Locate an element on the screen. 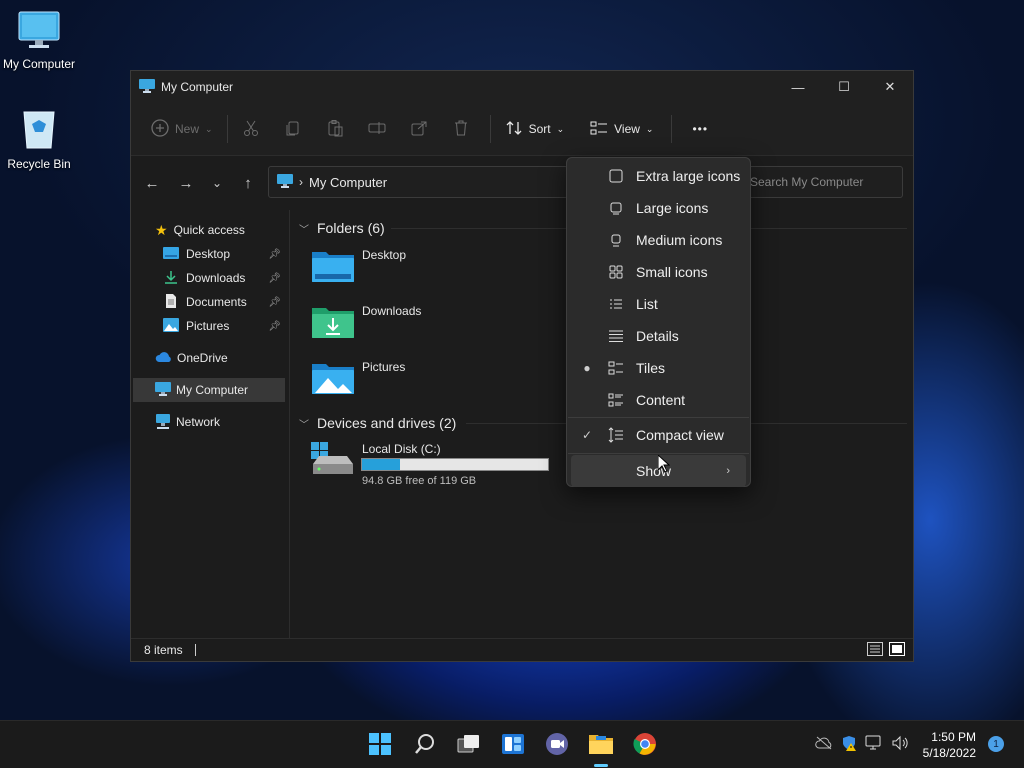  sidebar-item-pictures: Pictures 📌︎ is located at coordinates (224, 326).